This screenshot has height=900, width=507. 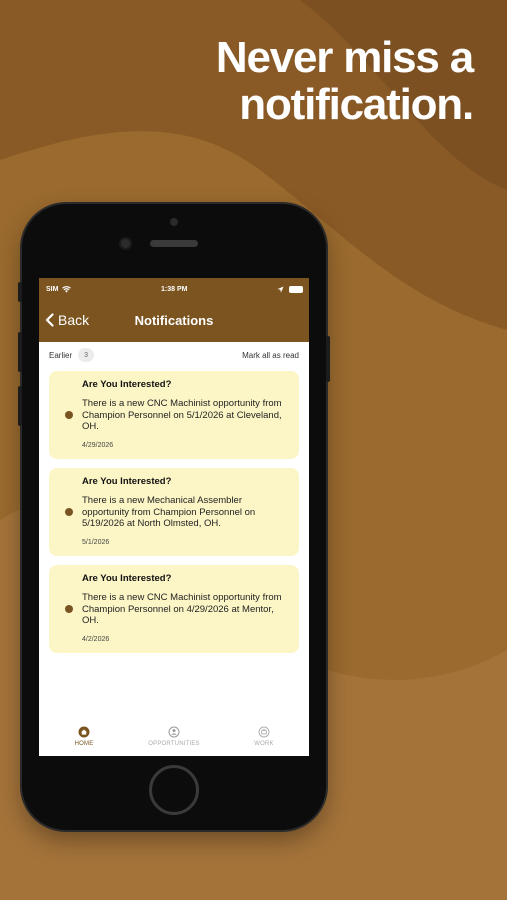 I want to click on bottom-tab-bar: HOME OPPORTUNITIES WORK, so click(x=174, y=736).